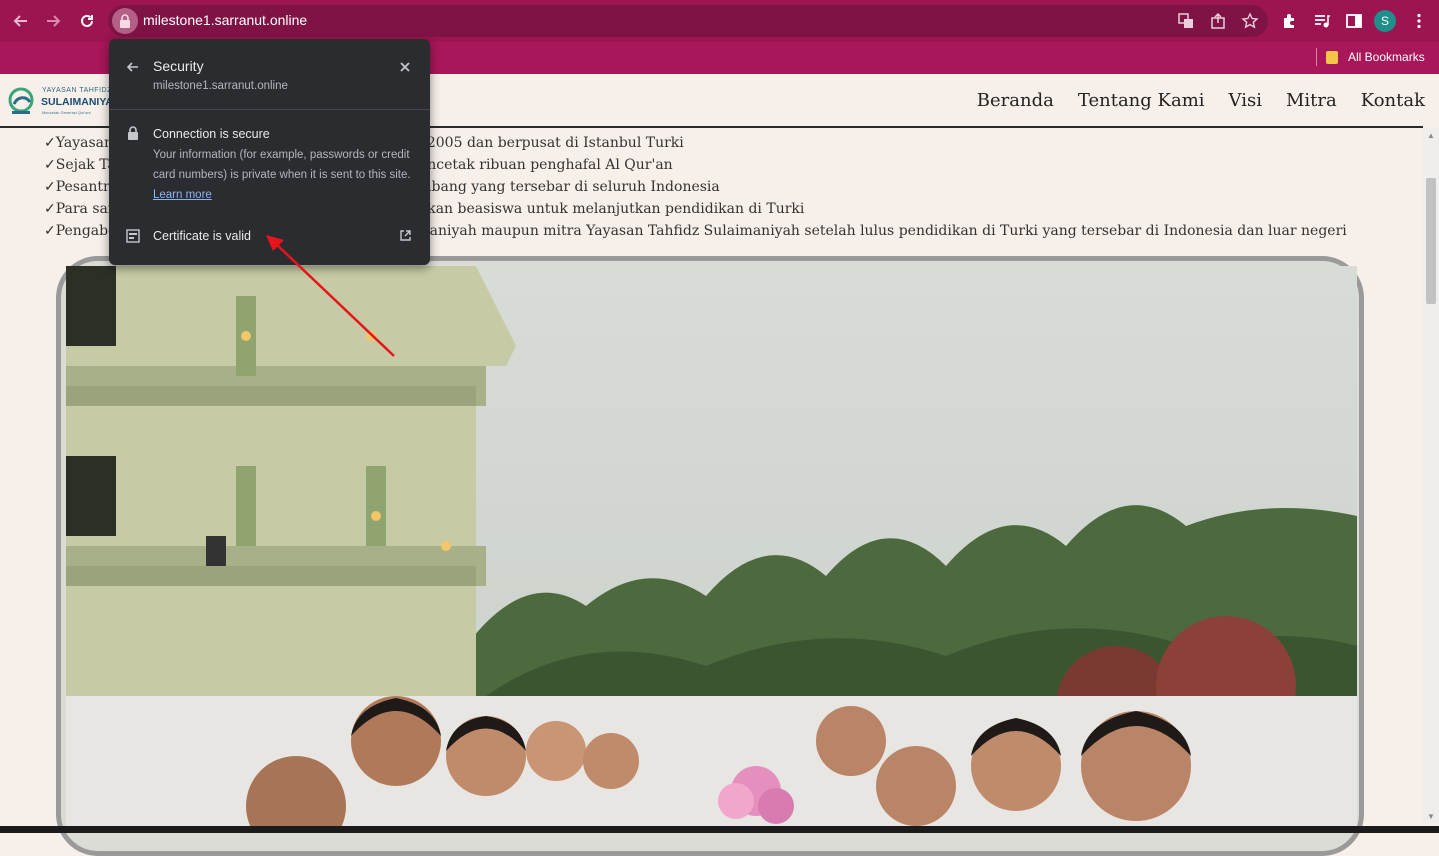 The width and height of the screenshot is (1439, 856). What do you see at coordinates (202, 236) in the screenshot?
I see `certificate-valid-button: Certificate is valid` at bounding box center [202, 236].